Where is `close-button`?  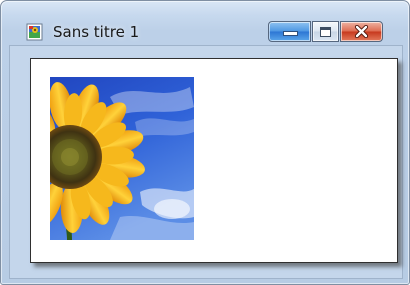 close-button is located at coordinates (361, 31).